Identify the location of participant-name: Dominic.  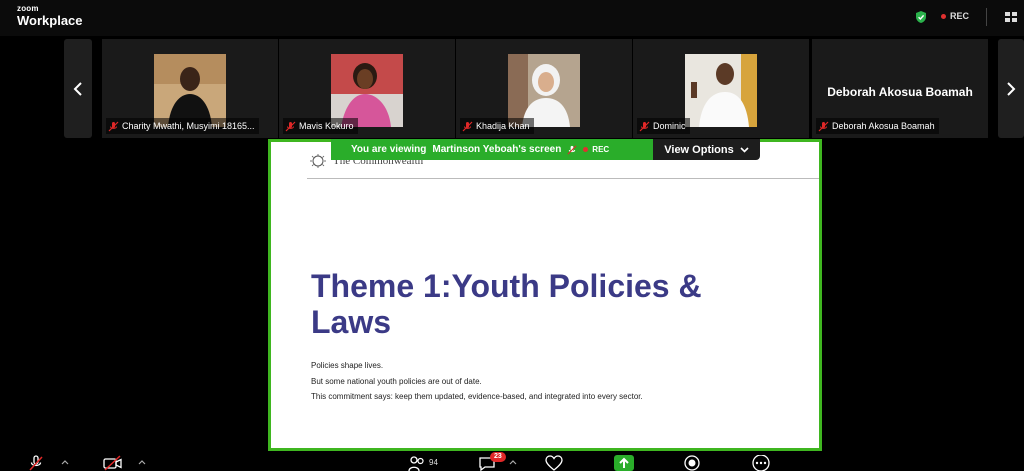
(669, 126).